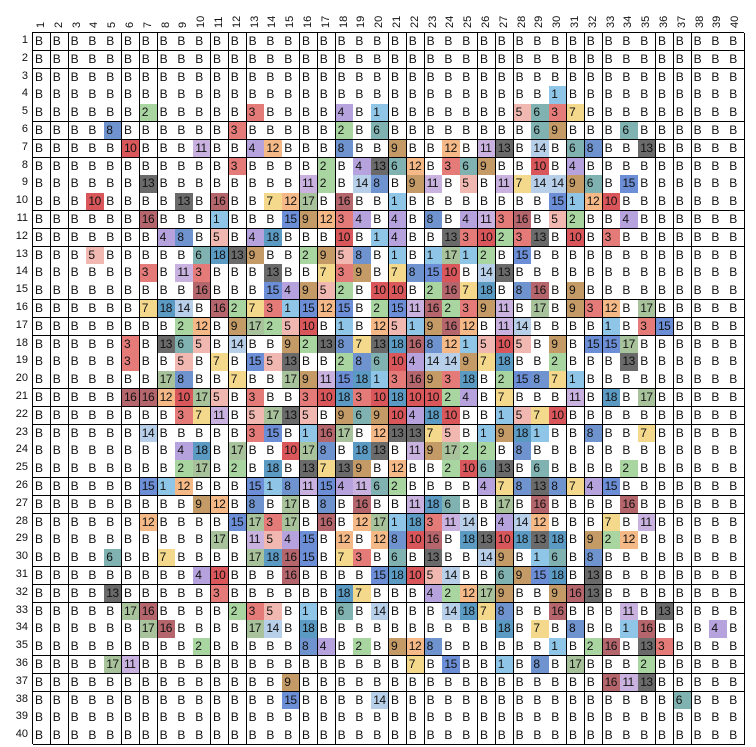 The width and height of the screenshot is (756, 747). I want to click on grid-cell: 2, so click(487, 255).